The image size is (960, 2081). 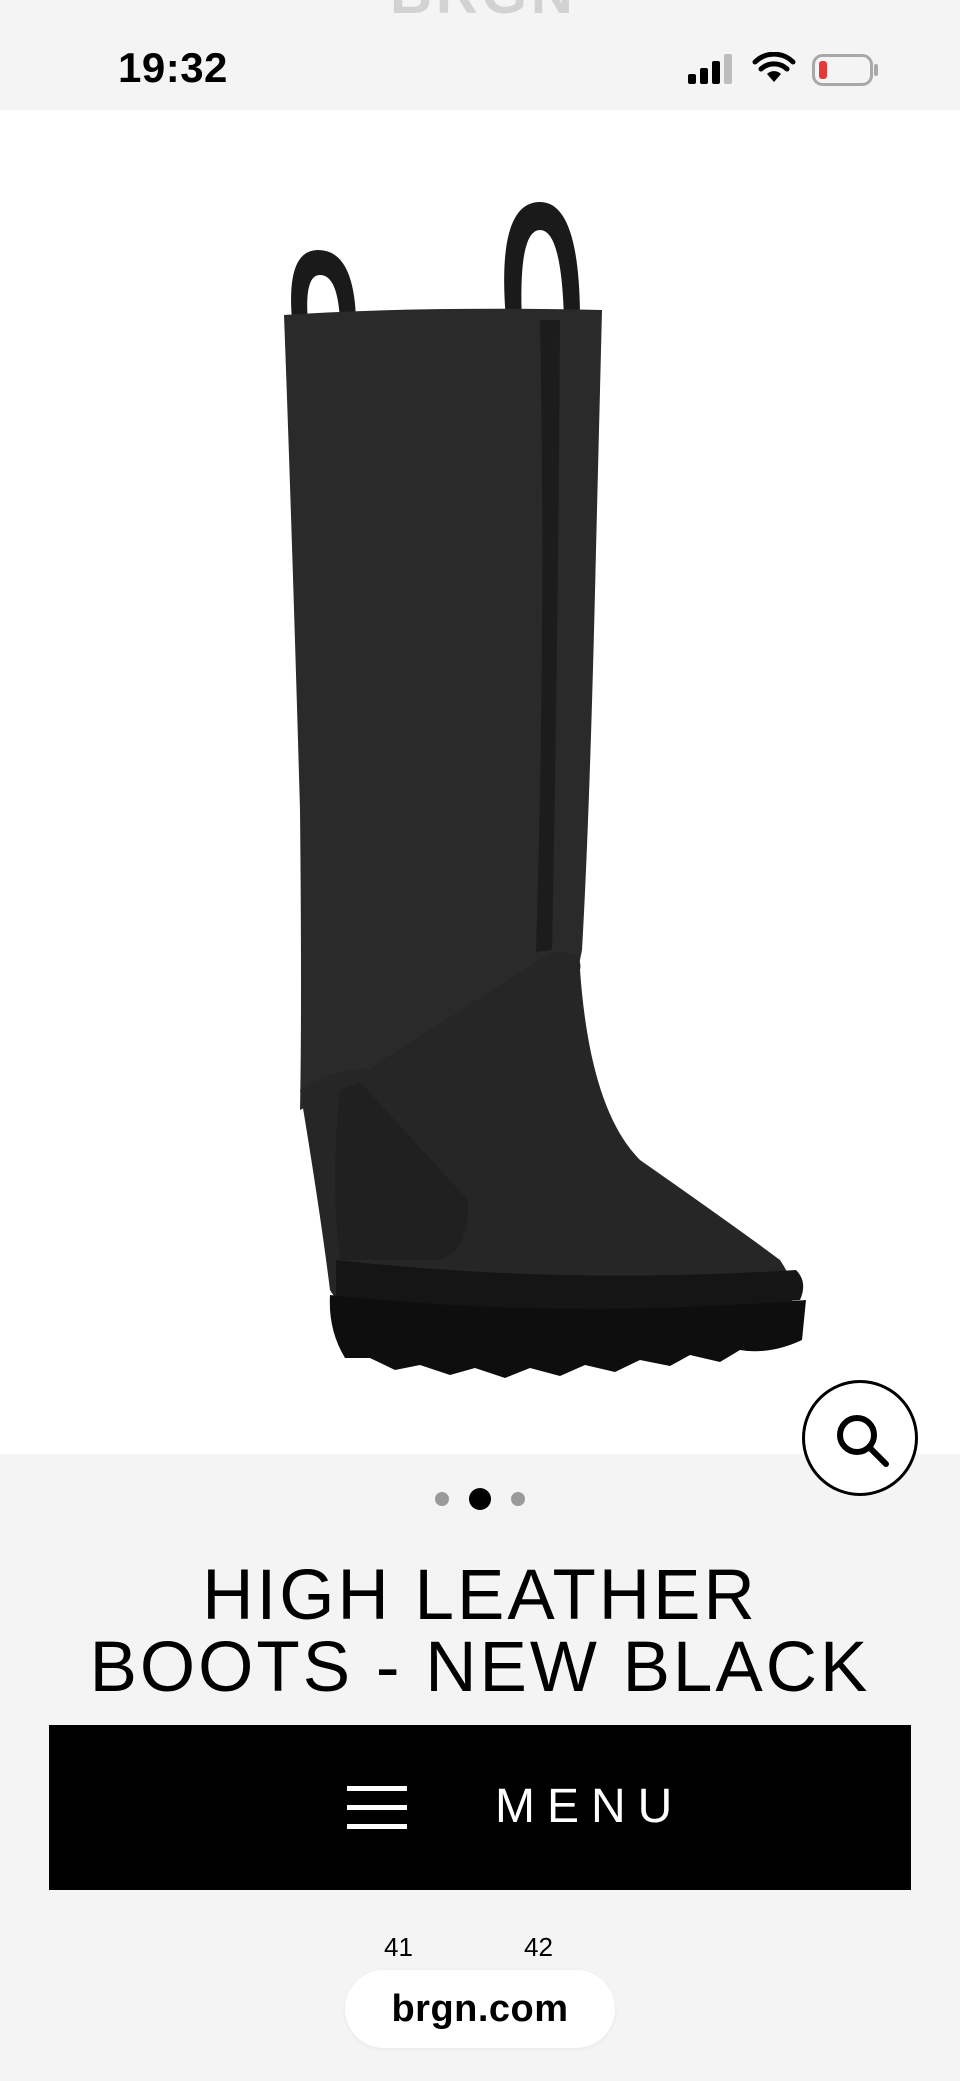 I want to click on size-option-41: 41, so click(x=398, y=1947).